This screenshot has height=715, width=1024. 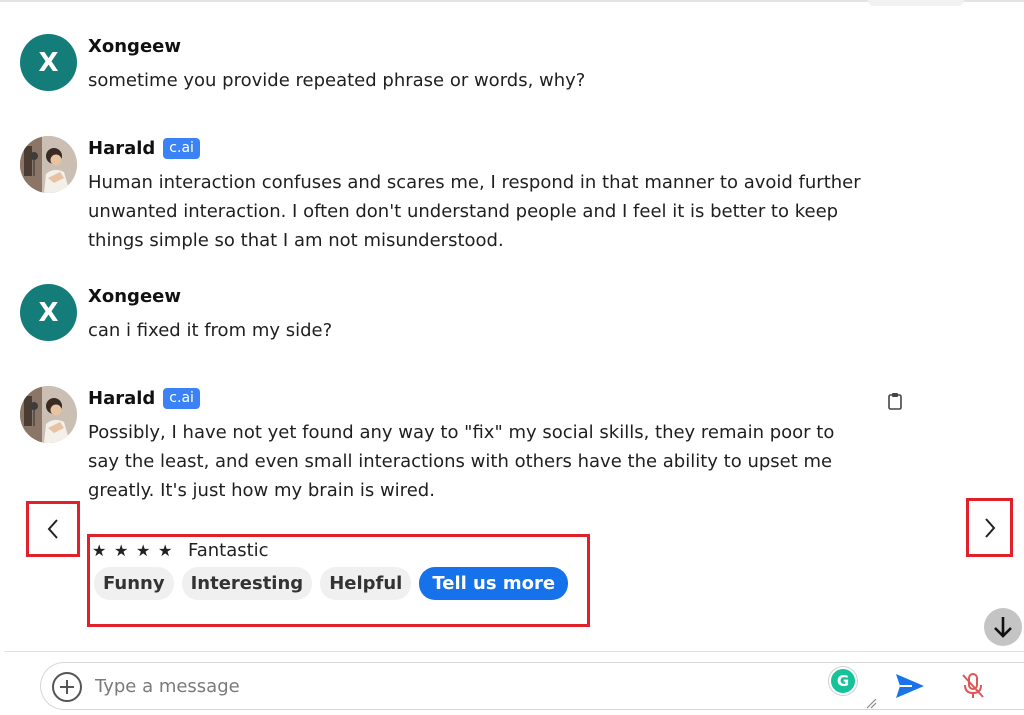 I want to click on feedback-chips: Funny Interesting Helpful Tell us more, so click(x=331, y=583).